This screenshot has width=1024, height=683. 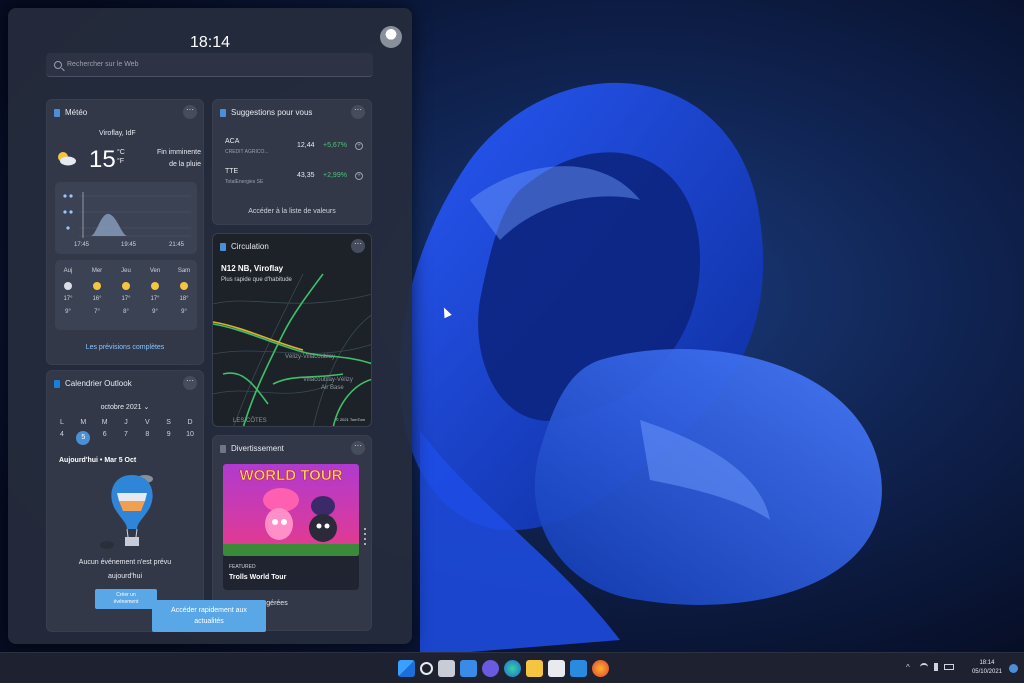 What do you see at coordinates (391, 37) in the screenshot?
I see `user-avatar` at bounding box center [391, 37].